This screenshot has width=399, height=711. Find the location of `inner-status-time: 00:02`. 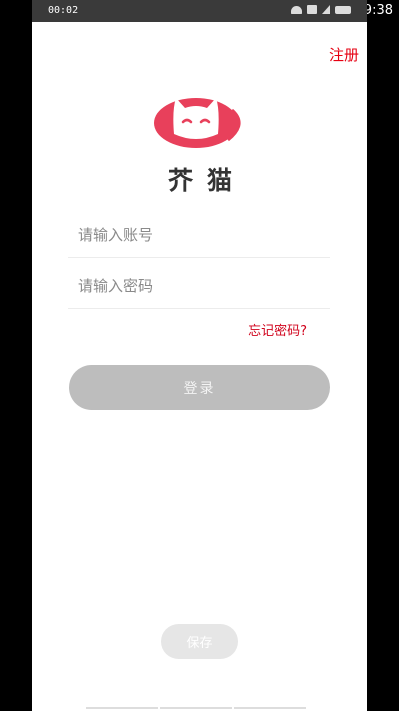

inner-status-time: 00:02 is located at coordinates (63, 10).